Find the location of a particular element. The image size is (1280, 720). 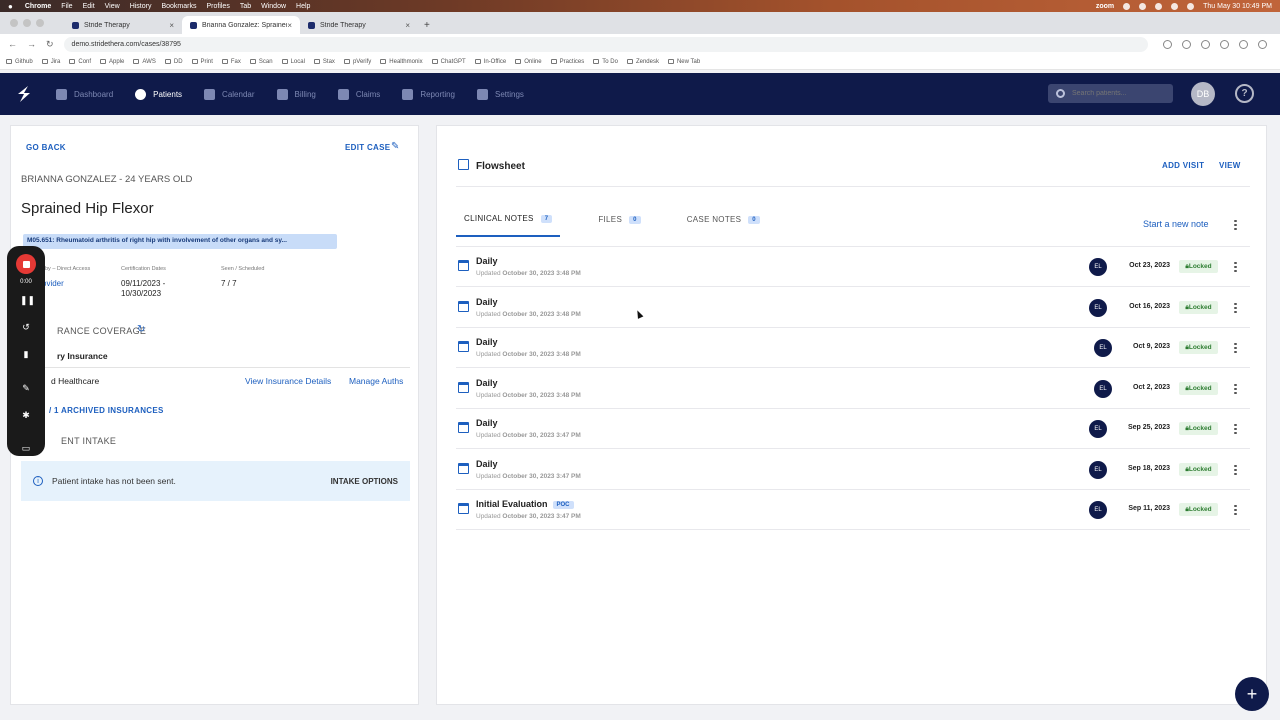

bookmark: Practices is located at coordinates (567, 62).